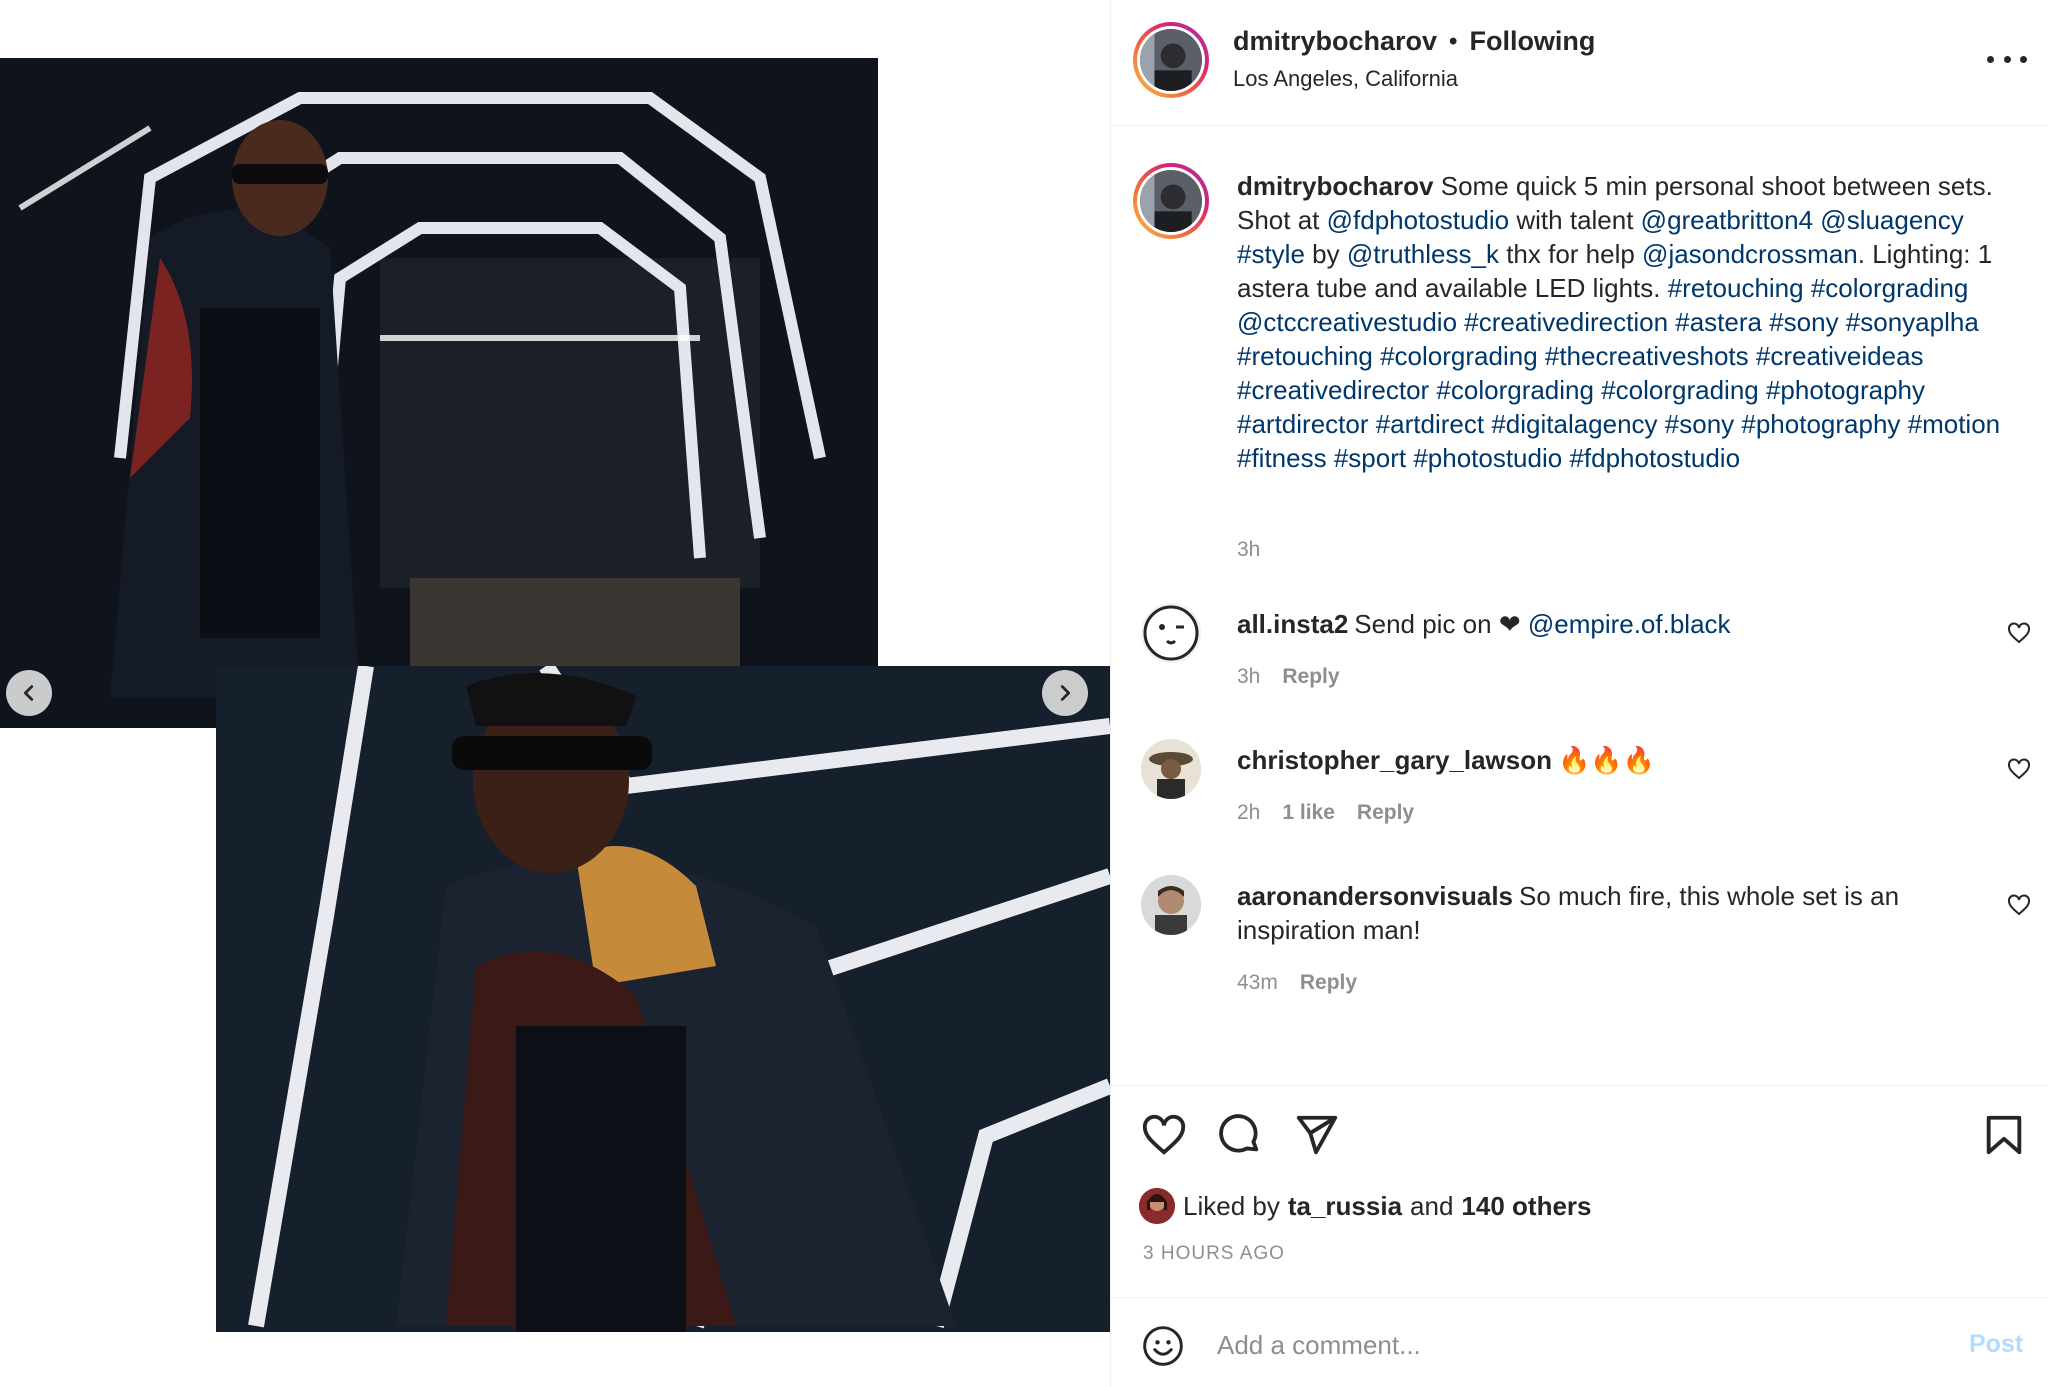 This screenshot has height=1387, width=2048. What do you see at coordinates (1214, 1253) in the screenshot?
I see `post-timestamp: 3 HOURS AGO` at bounding box center [1214, 1253].